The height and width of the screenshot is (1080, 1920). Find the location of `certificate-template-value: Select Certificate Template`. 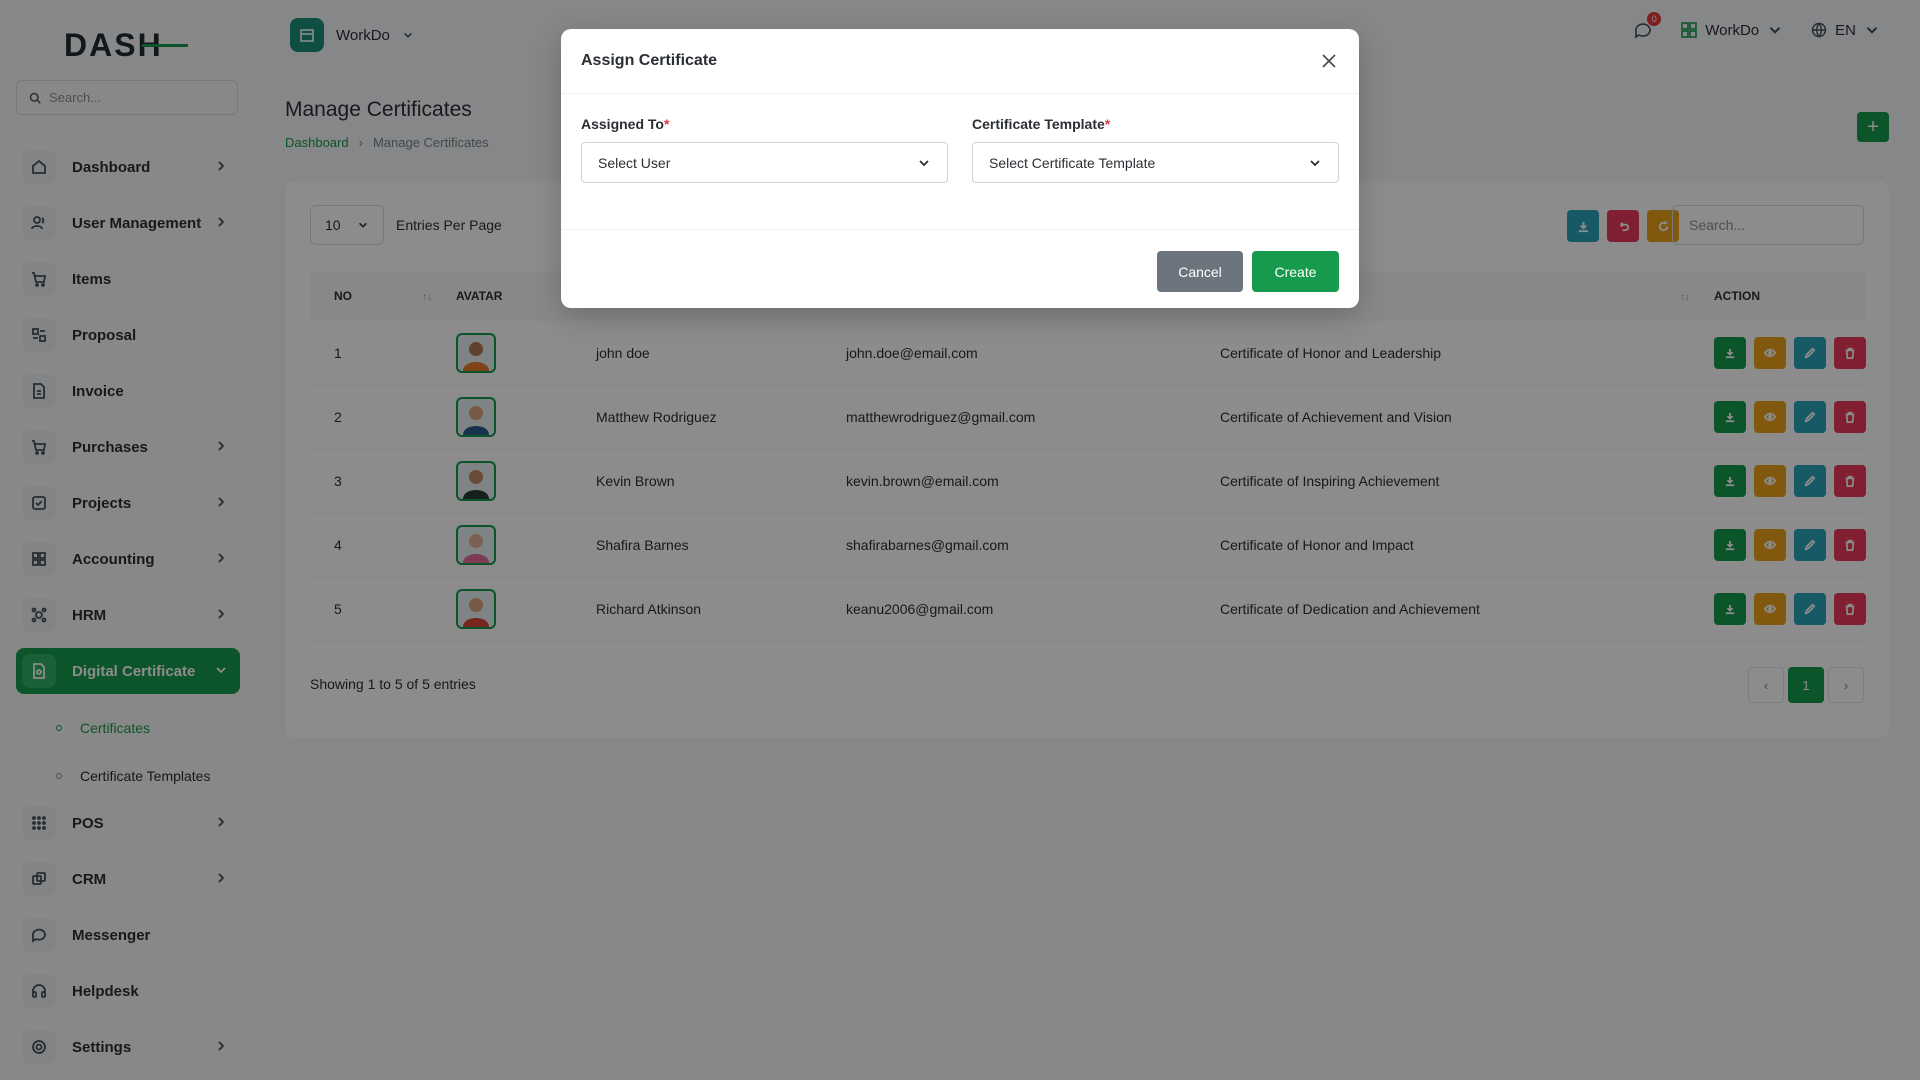

certificate-template-value: Select Certificate Template is located at coordinates (1072, 162).